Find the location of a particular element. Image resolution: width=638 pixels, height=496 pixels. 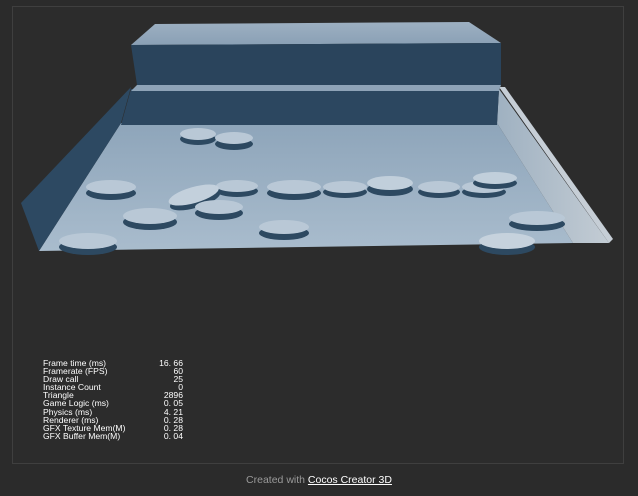

cocos-creator-link: Cocos Creator 3D is located at coordinates (350, 480).